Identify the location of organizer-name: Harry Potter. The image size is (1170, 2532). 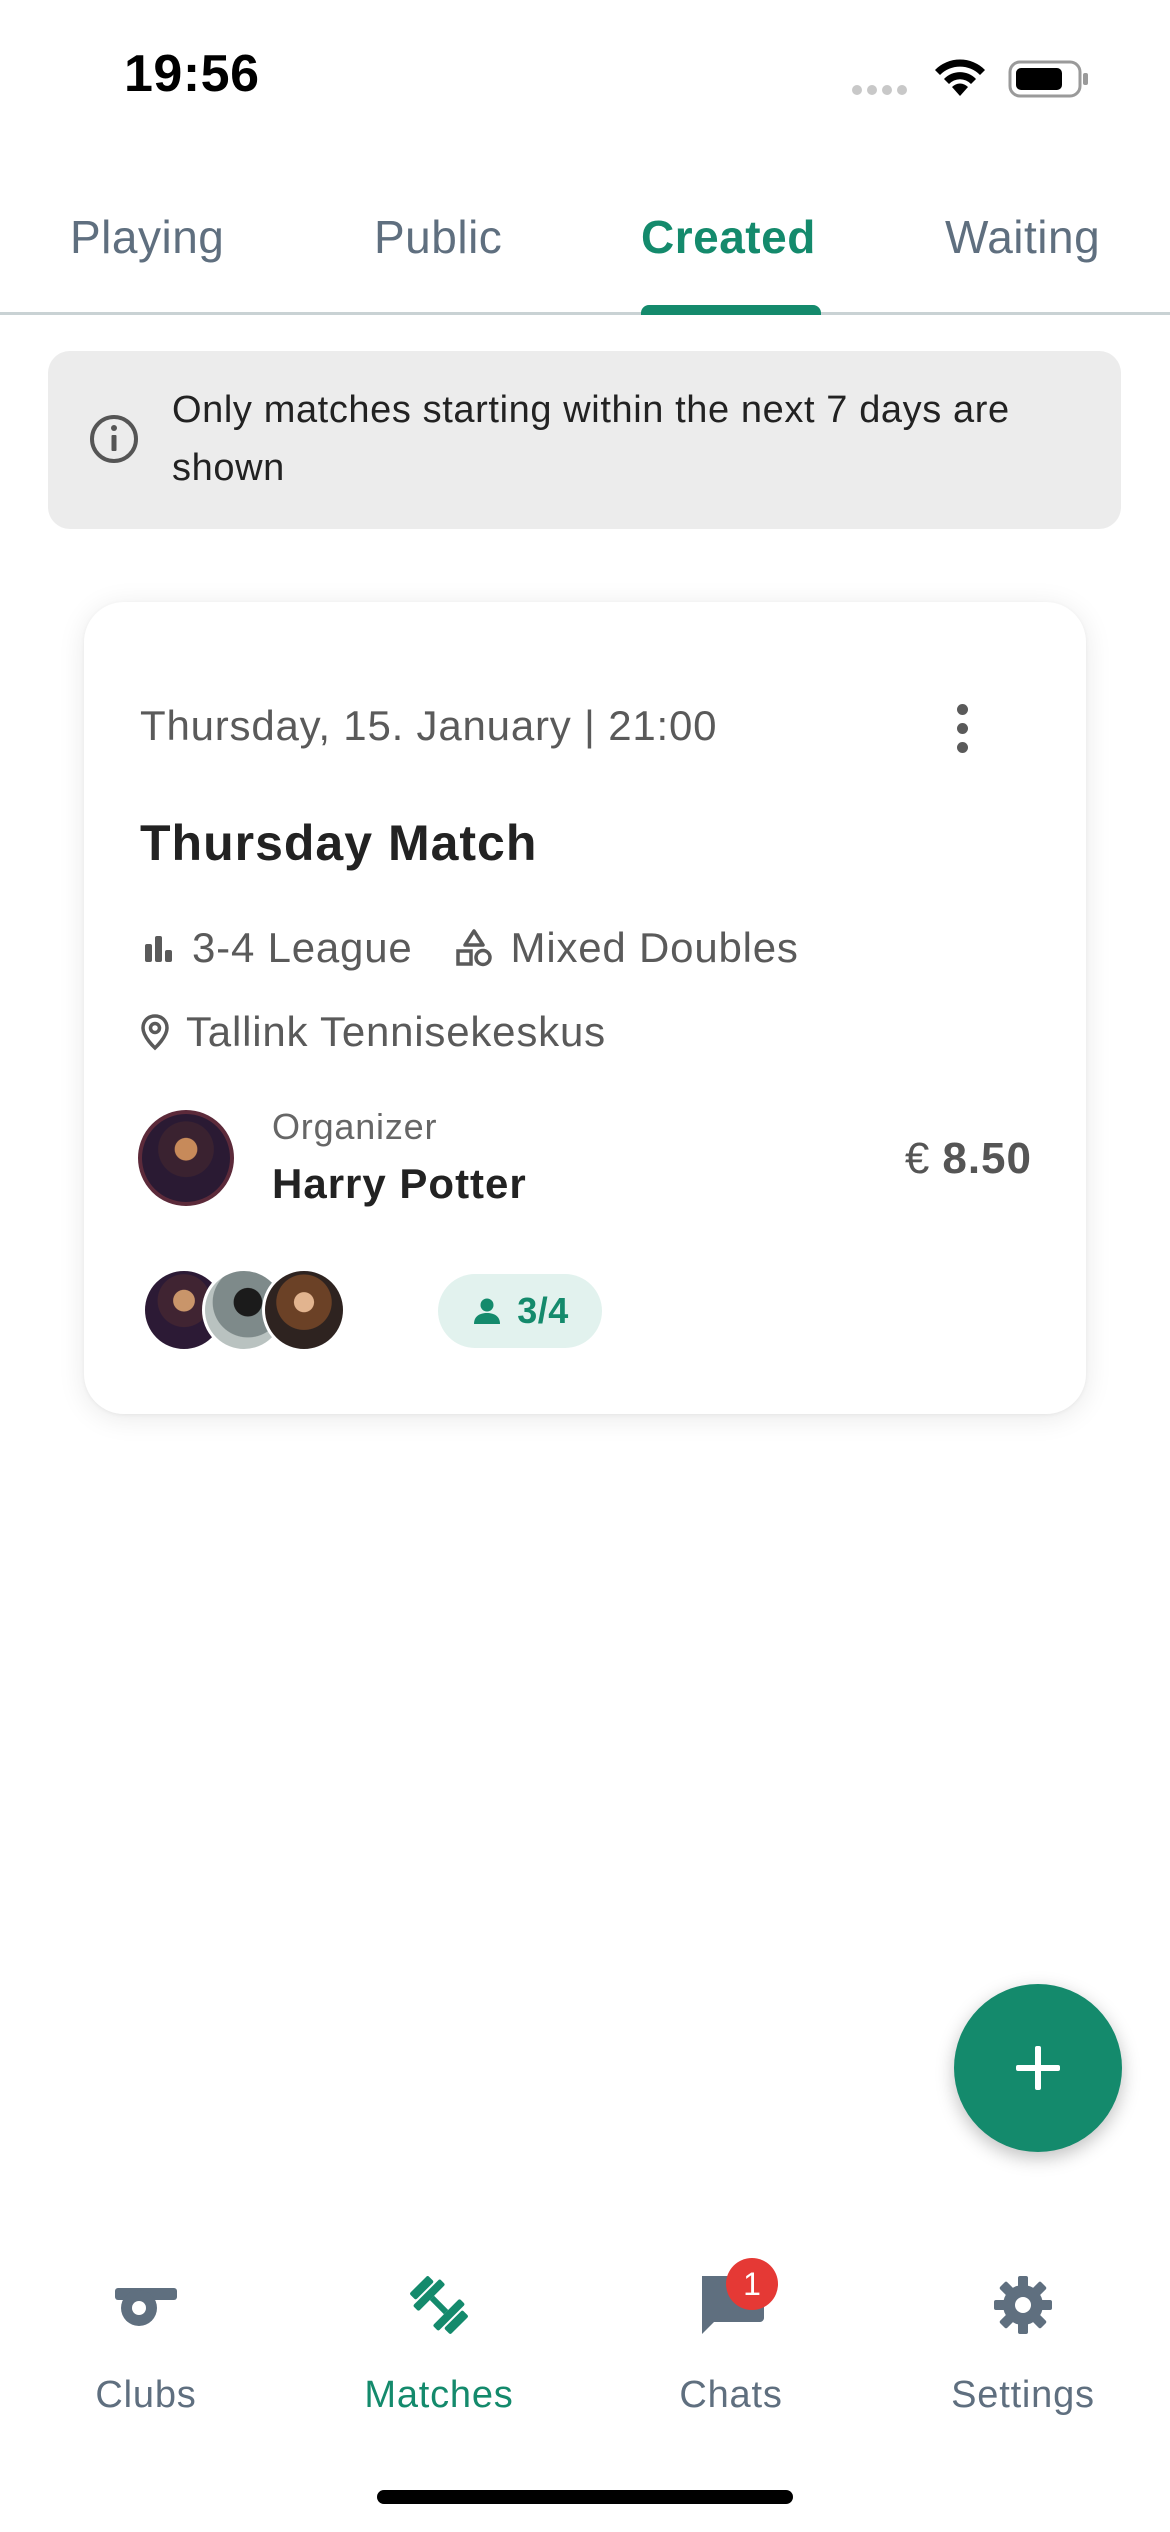
(399, 1183).